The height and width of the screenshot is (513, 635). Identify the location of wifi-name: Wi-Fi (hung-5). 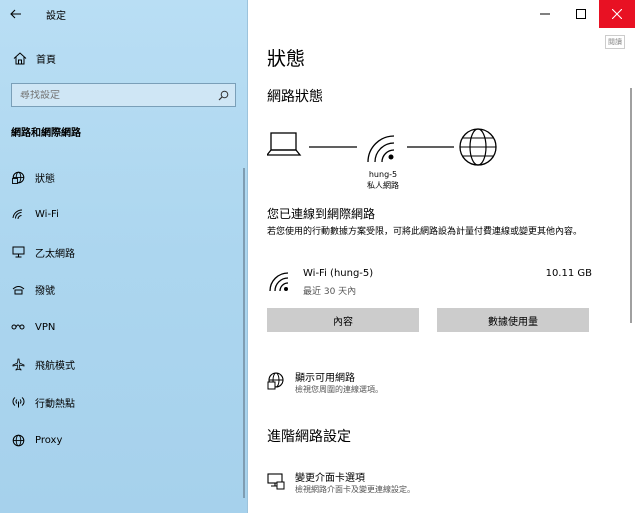
(338, 273).